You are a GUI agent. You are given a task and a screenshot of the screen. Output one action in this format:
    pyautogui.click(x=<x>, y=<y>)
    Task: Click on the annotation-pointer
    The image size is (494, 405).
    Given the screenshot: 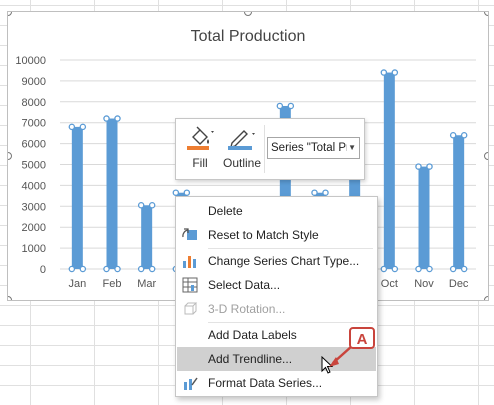 What is the action you would take?
    pyautogui.click(x=341, y=356)
    